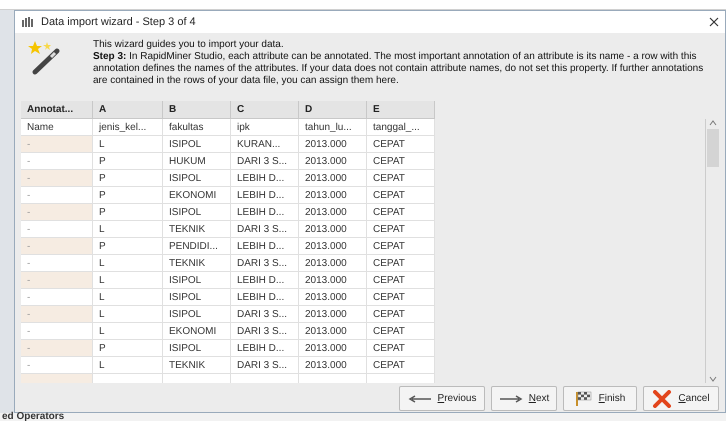 The height and width of the screenshot is (421, 726). What do you see at coordinates (600, 398) in the screenshot?
I see `finish-button: Finish` at bounding box center [600, 398].